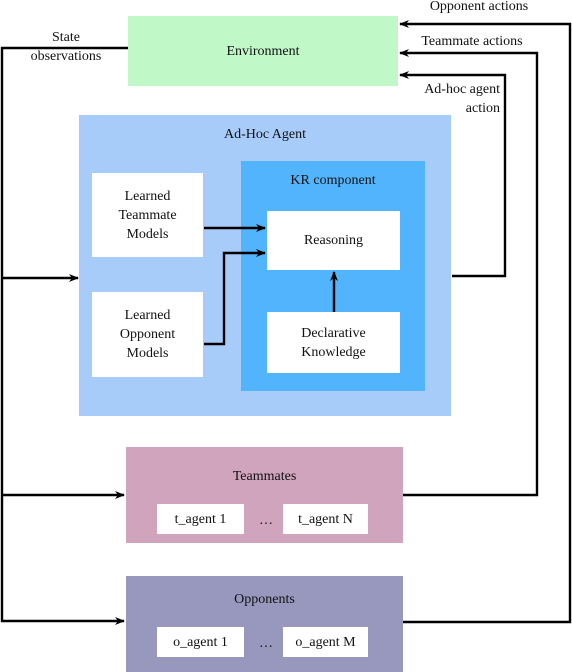  Describe the element at coordinates (453, 174) in the screenshot. I see `adhoc-action-arrow` at that location.